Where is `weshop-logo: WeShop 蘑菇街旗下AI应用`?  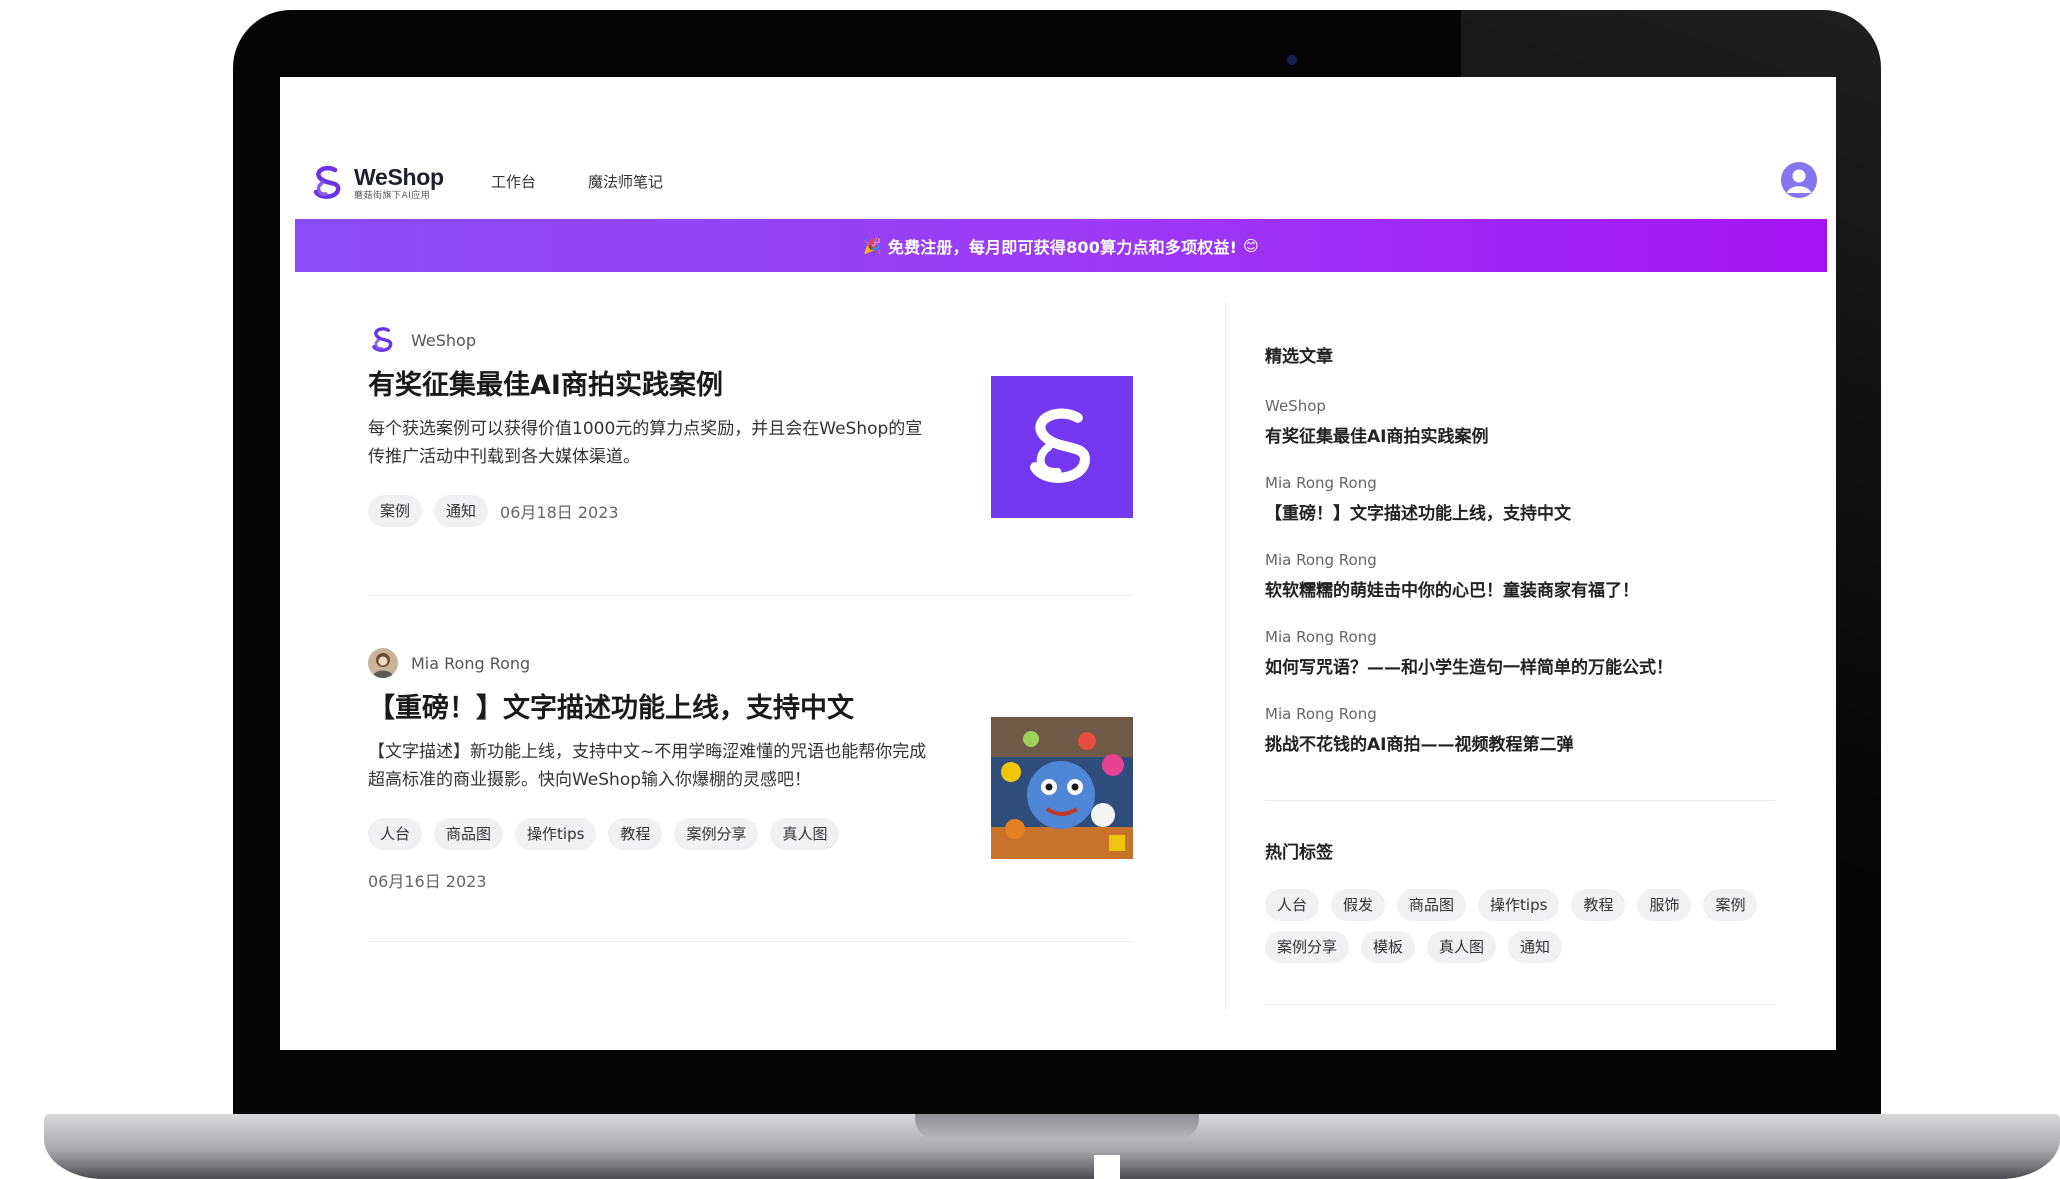 weshop-logo: WeShop 蘑菇街旗下AI应用 is located at coordinates (388, 183).